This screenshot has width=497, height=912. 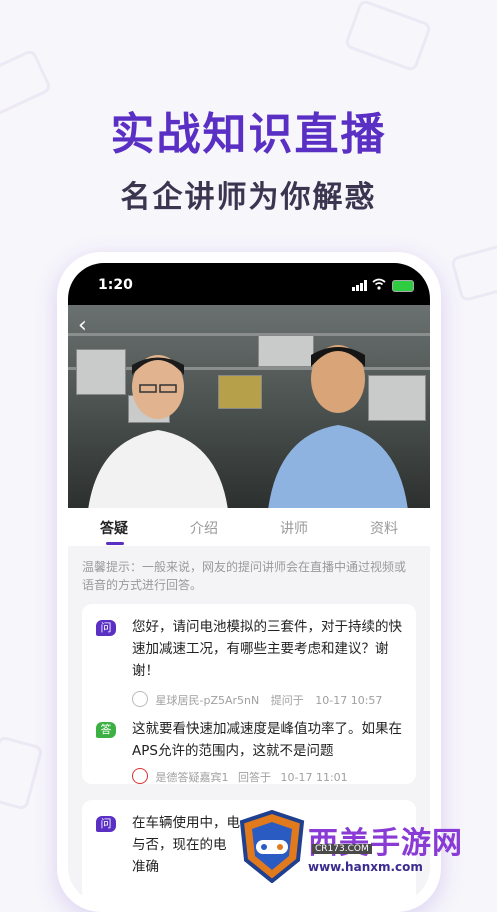 I want to click on tab-intro: 介绍, so click(x=204, y=528).